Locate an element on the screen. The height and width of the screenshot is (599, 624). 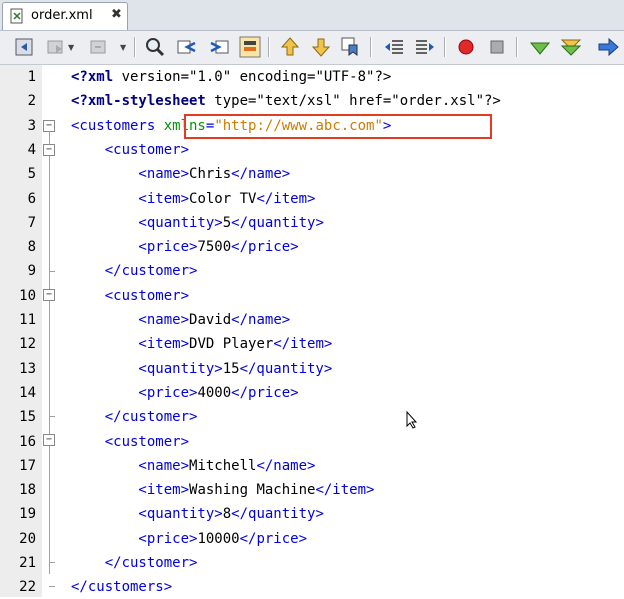
find-next-icon is located at coordinates (219, 47).